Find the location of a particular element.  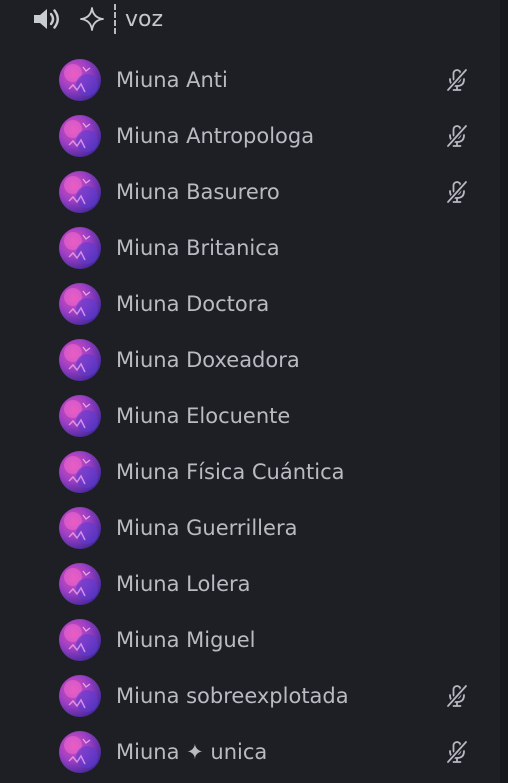

voice-user-row: Miuna Lolera is located at coordinates (250, 584).